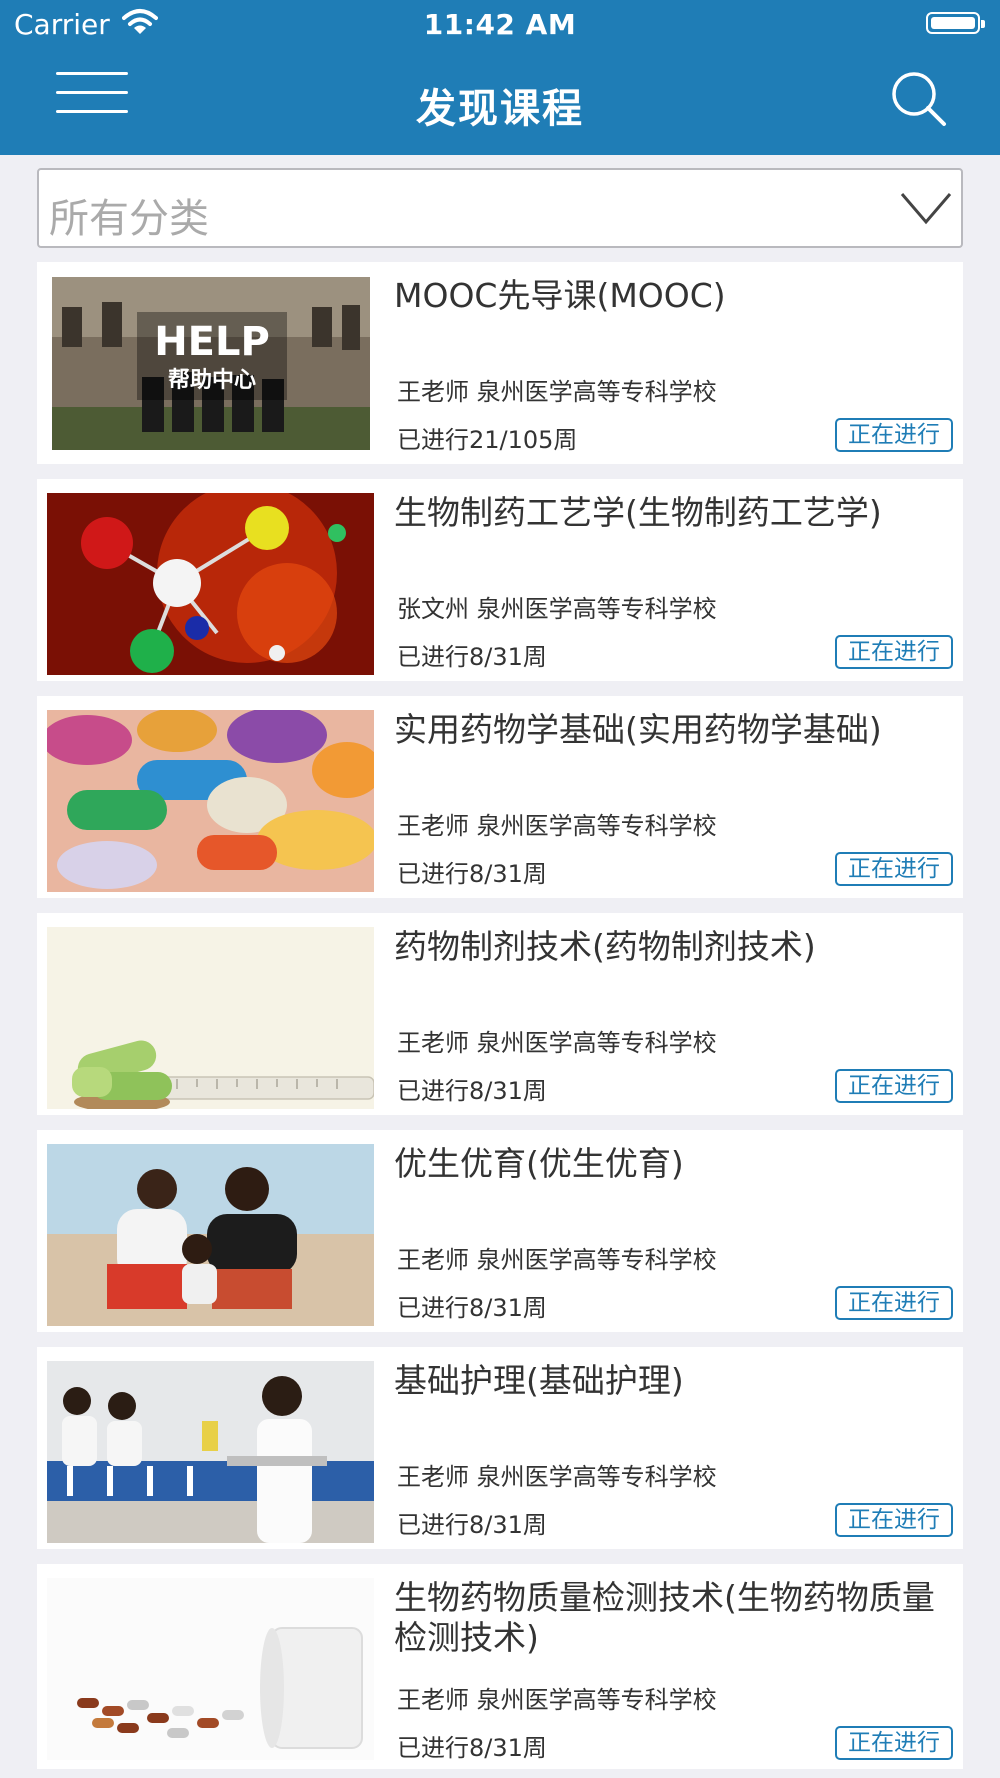  I want to click on clock: 11:42 AM, so click(500, 24).